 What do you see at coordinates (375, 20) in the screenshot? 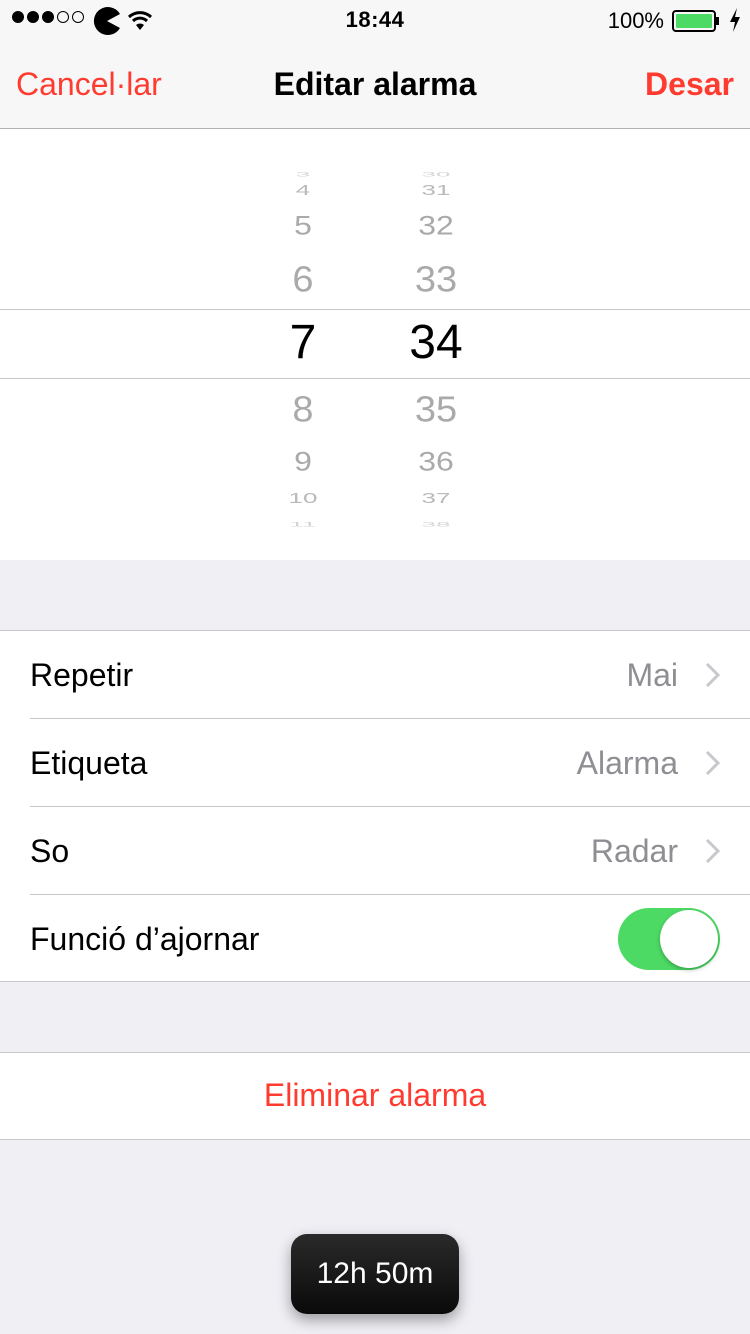
I see `status-bar: 18:44 100%` at bounding box center [375, 20].